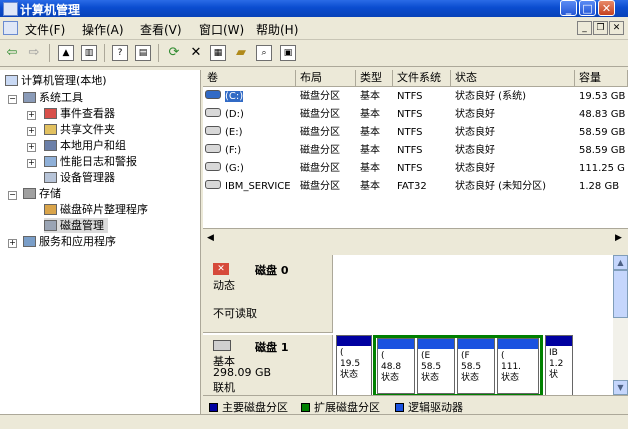 The width and height of the screenshot is (628, 429). What do you see at coordinates (415, 242) in the screenshot?
I see `horizontal-scrollbar: ◀ ▶` at bounding box center [415, 242].